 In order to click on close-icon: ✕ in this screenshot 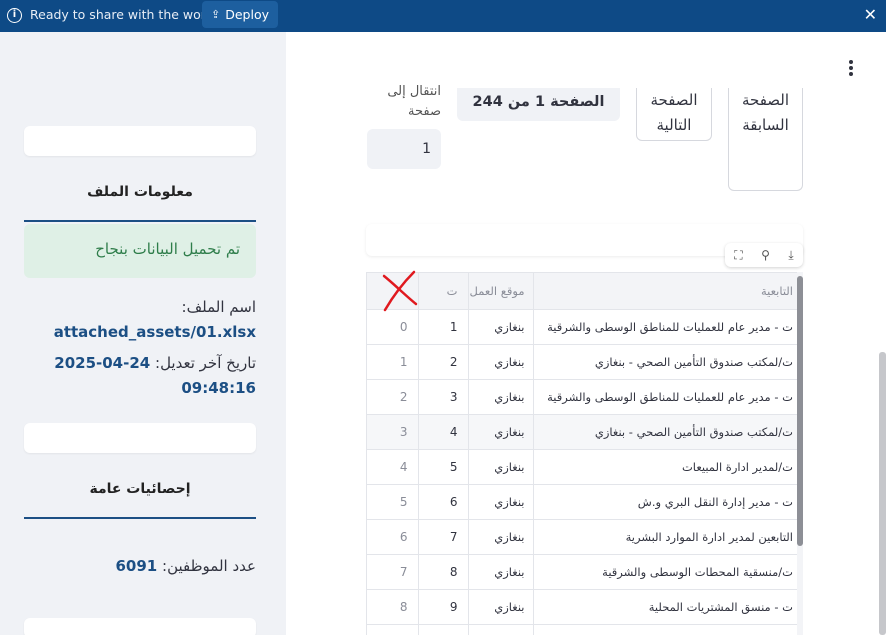, I will do `click(870, 14)`.